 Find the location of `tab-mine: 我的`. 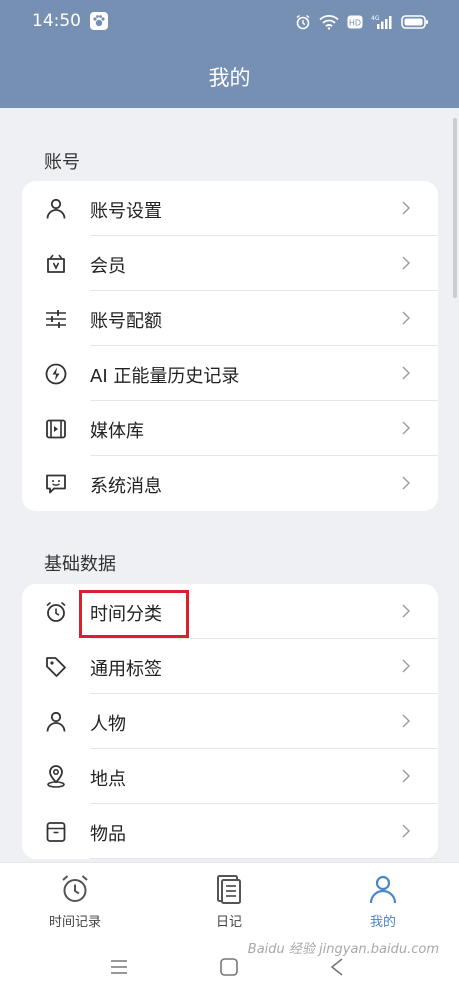

tab-mine: 我的 is located at coordinates (383, 904).